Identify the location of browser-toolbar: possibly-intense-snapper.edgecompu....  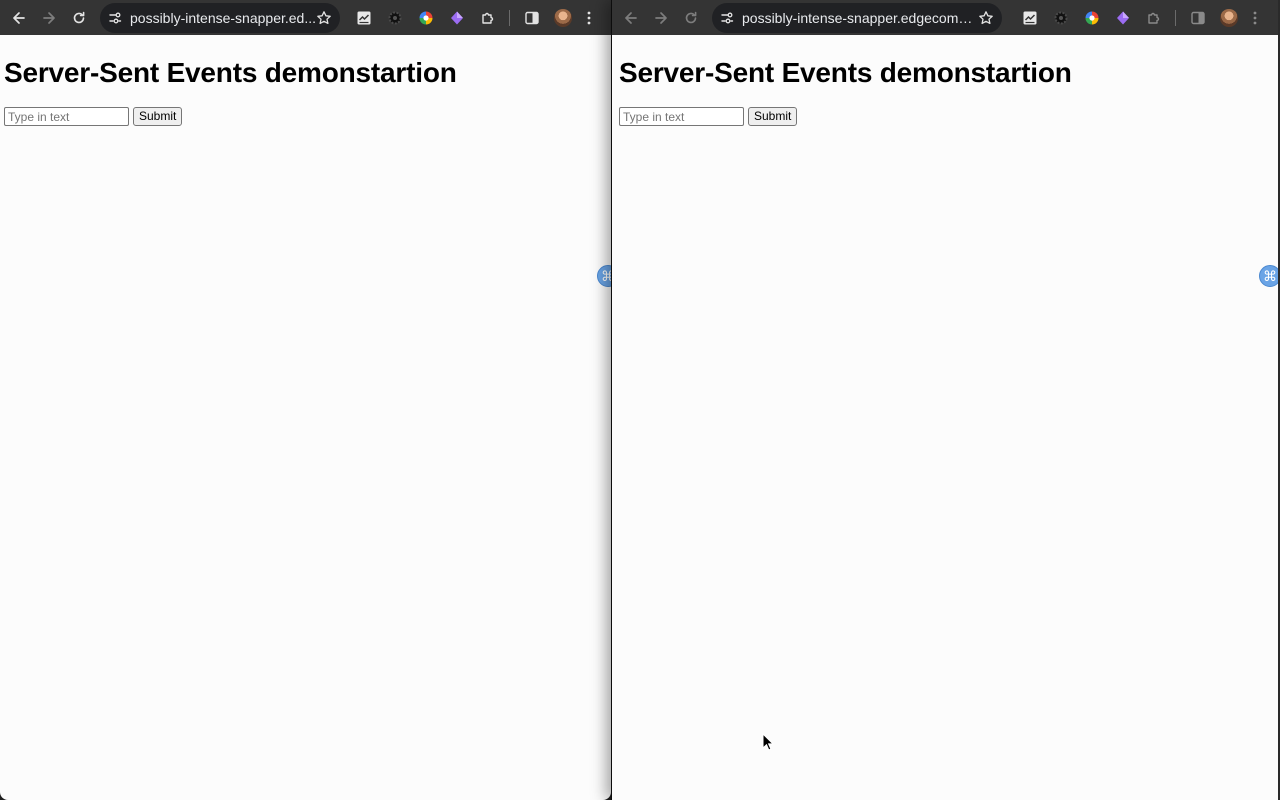
(945, 17).